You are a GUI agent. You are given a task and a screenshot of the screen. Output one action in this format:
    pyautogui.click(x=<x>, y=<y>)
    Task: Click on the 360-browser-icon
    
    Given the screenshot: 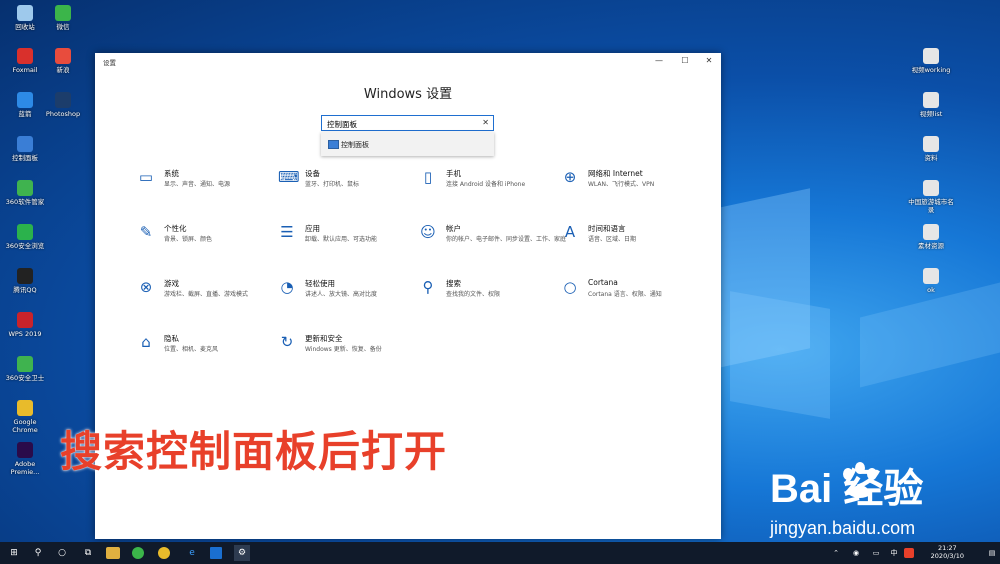 What is the action you would take?
    pyautogui.click(x=138, y=553)
    